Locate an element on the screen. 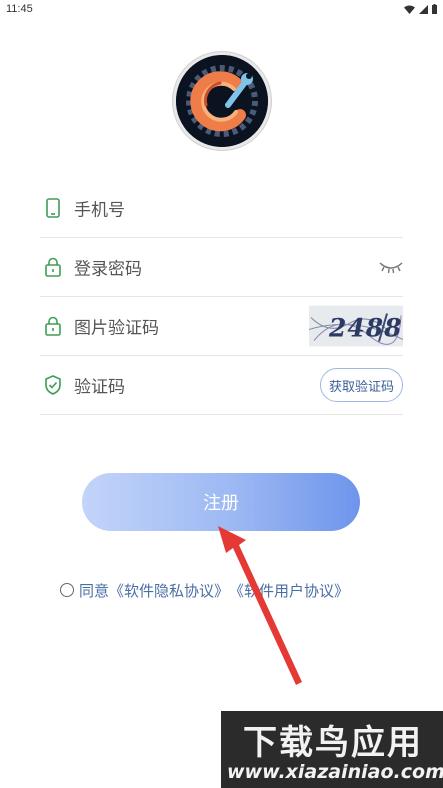  agreement: 同意 《软件隐私协议》 《软件用户协议》 is located at coordinates (204, 590).